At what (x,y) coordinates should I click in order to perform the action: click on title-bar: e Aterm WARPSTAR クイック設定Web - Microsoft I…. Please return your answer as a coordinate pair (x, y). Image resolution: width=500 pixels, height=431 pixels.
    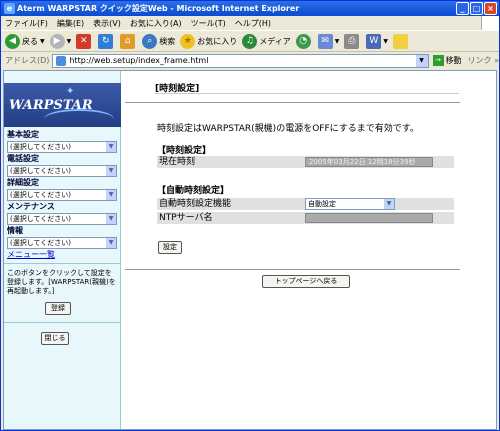
    Looking at the image, I should click on (250, 8).